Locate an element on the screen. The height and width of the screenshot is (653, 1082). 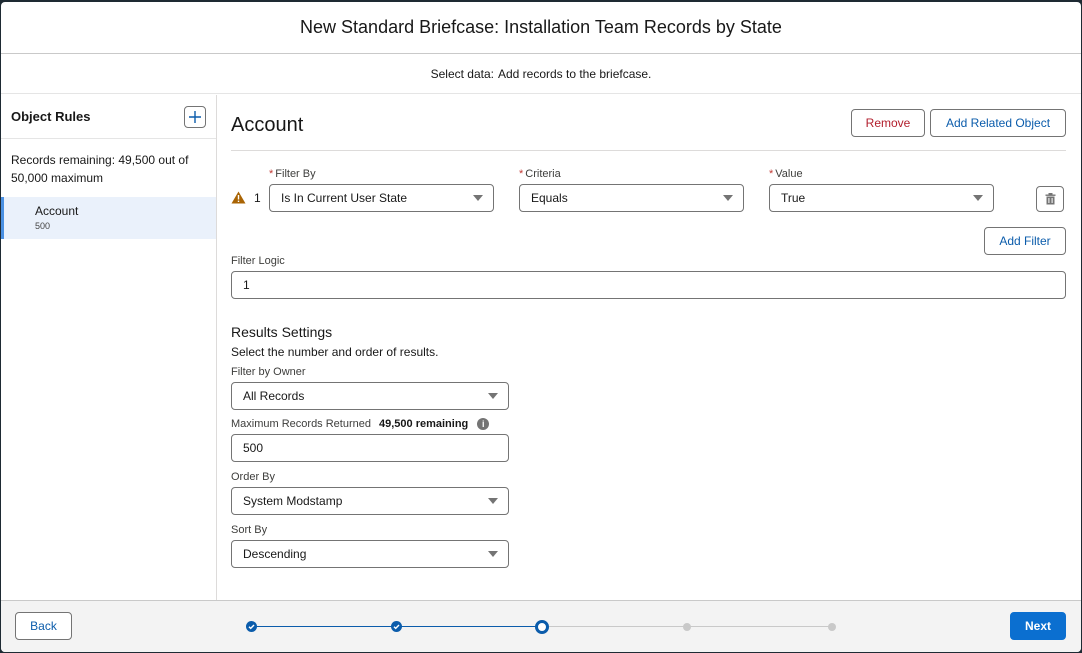
sidebar-header: Object Rules is located at coordinates (108, 117).